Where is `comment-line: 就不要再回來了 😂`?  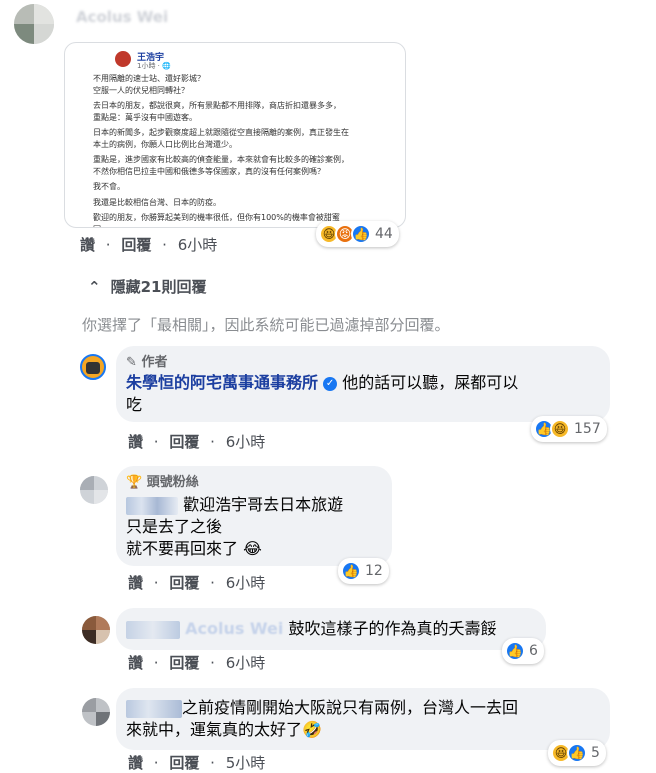
comment-line: 就不要再回來了 😂 is located at coordinates (194, 548).